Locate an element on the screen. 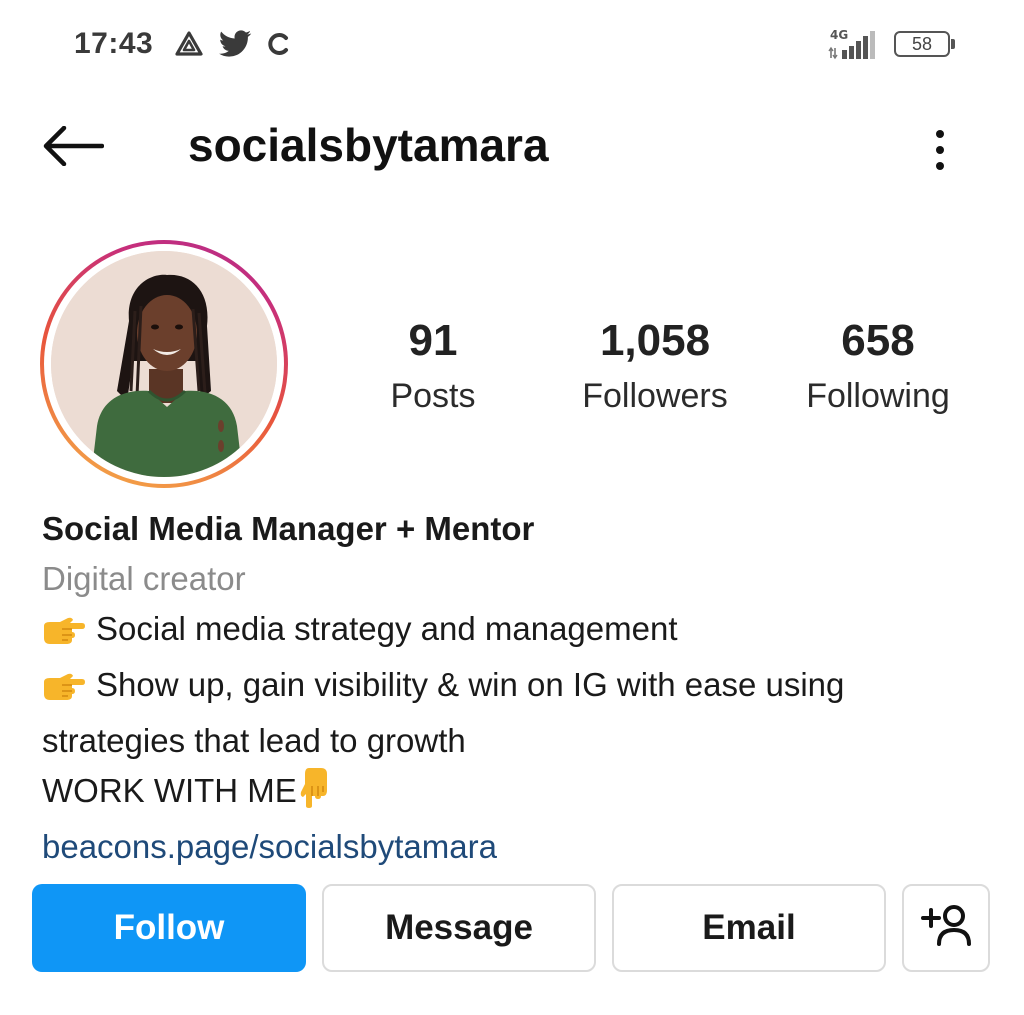 The height and width of the screenshot is (1015, 1024). posts-label: Posts is located at coordinates (433, 396).